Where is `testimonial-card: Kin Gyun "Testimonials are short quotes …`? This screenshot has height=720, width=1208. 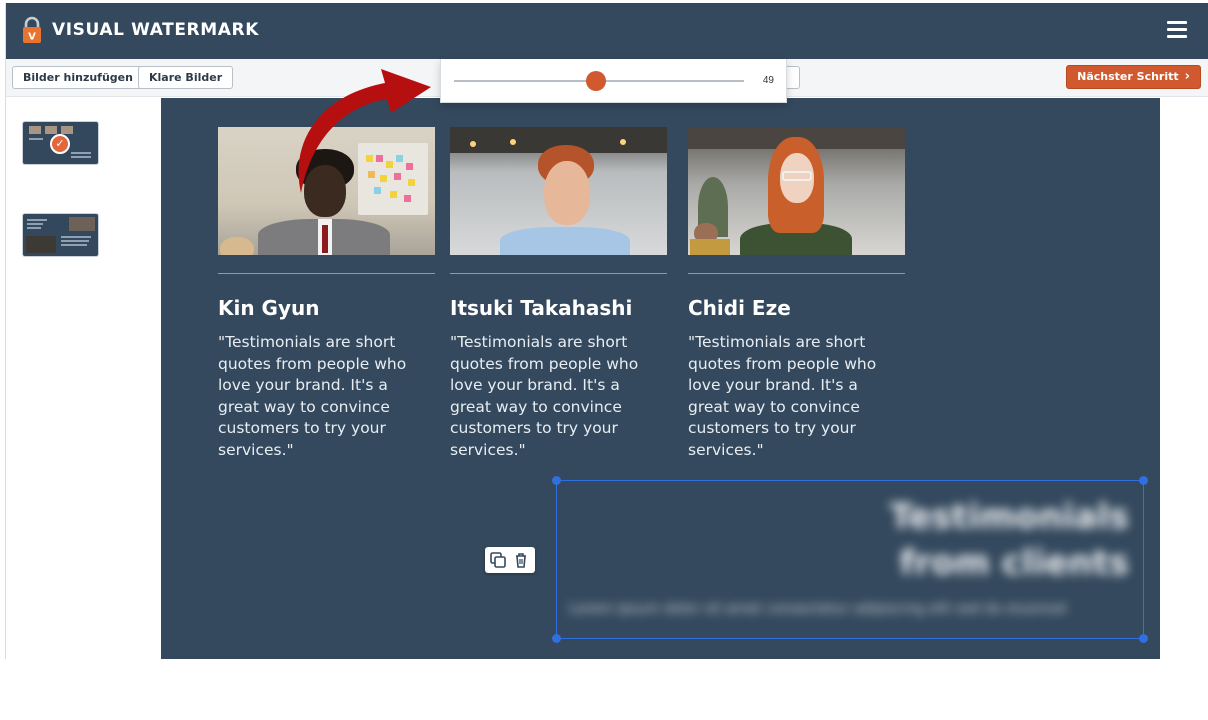 testimonial-card: Kin Gyun "Testimonials are short quotes … is located at coordinates (326, 294).